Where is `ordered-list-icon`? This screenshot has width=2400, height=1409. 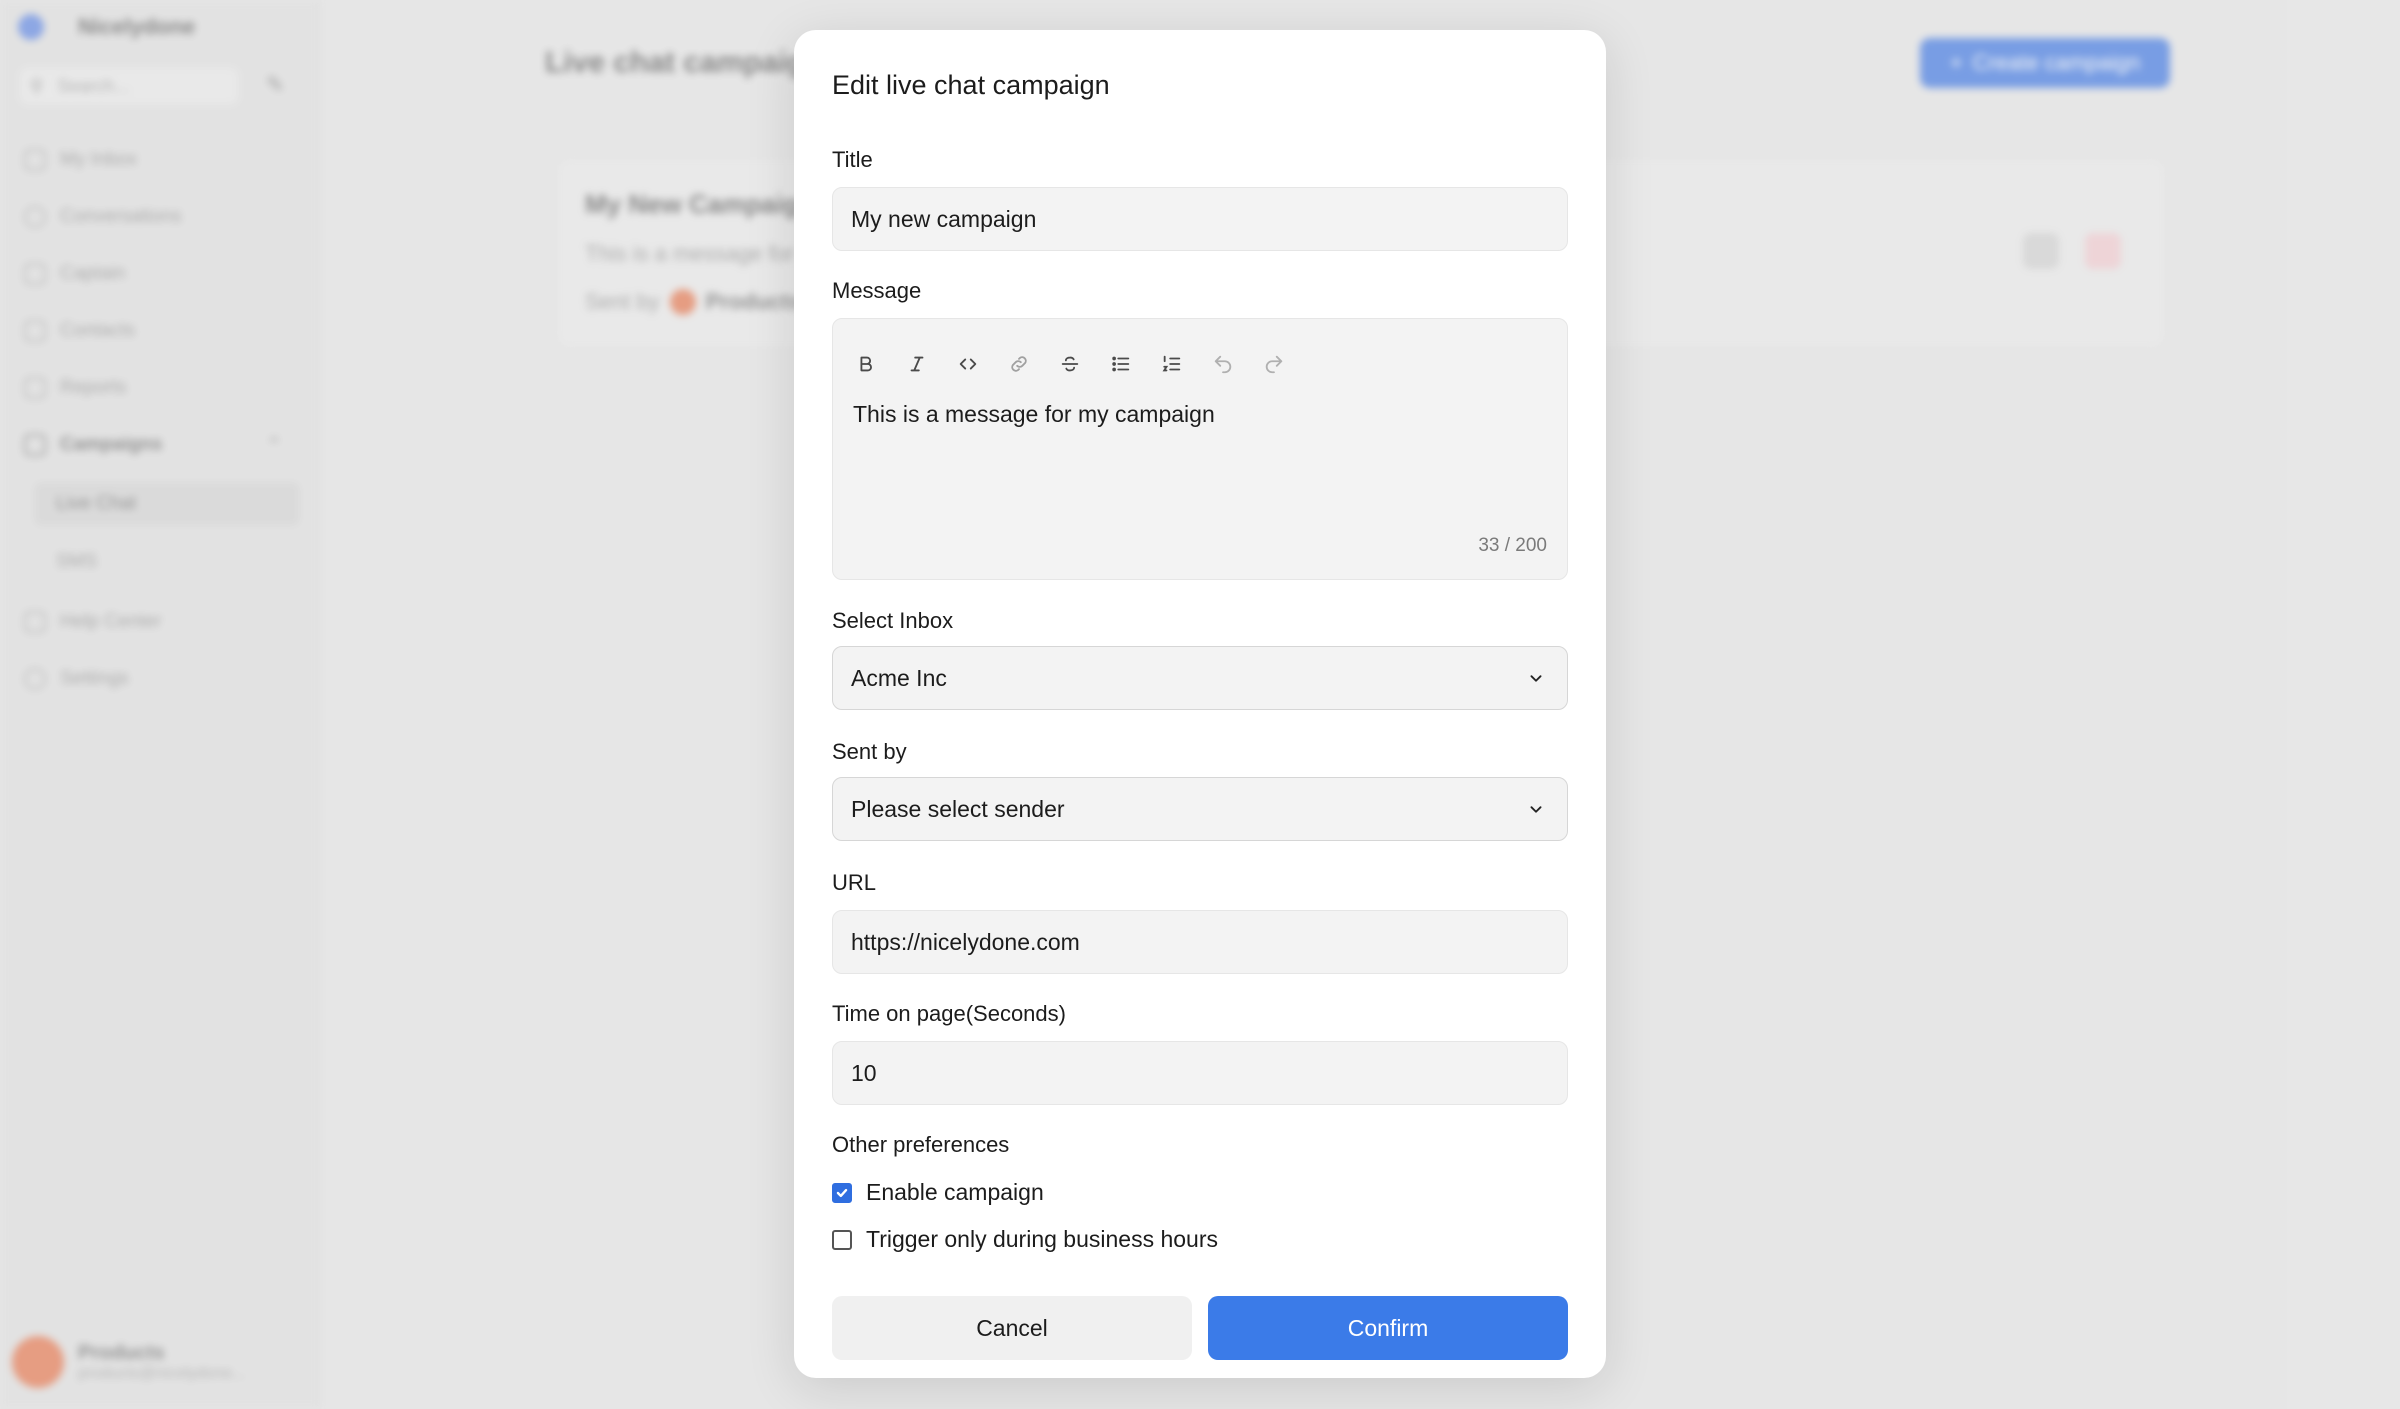
ordered-list-icon is located at coordinates (1171, 363).